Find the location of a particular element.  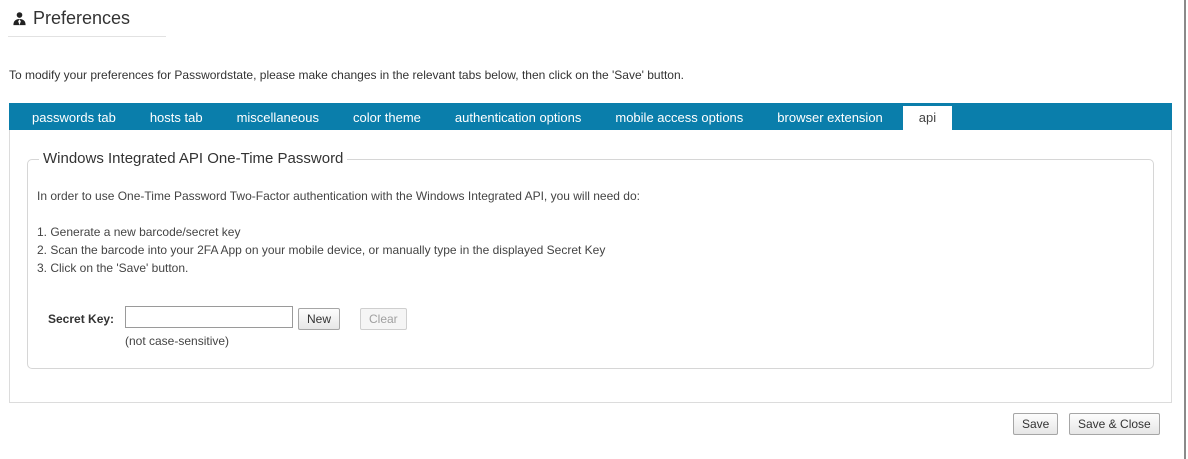

tab-hosts: hosts tab is located at coordinates (176, 118).